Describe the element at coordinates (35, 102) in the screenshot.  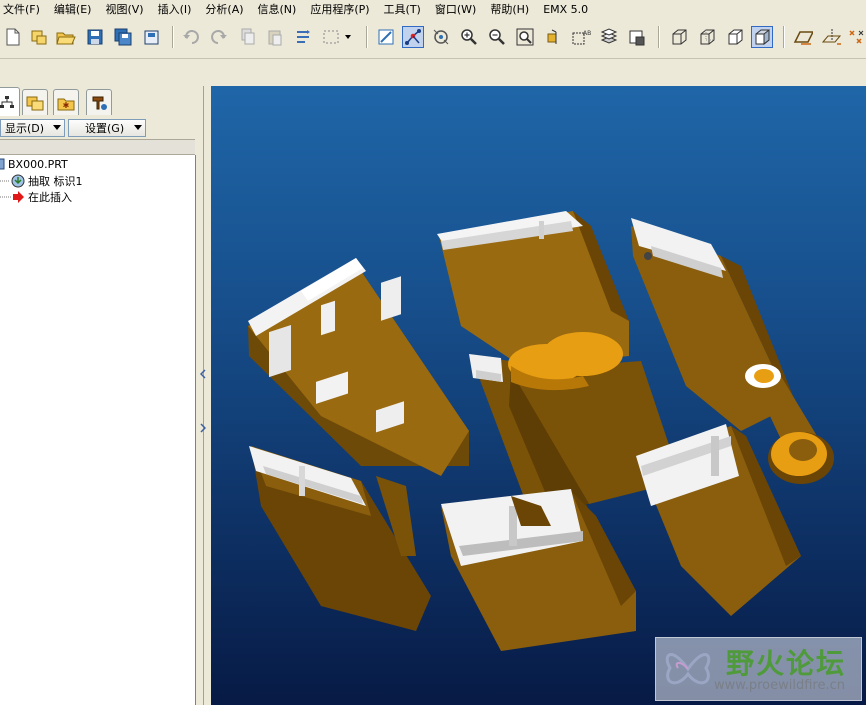
I see `tab-folder-browser` at that location.